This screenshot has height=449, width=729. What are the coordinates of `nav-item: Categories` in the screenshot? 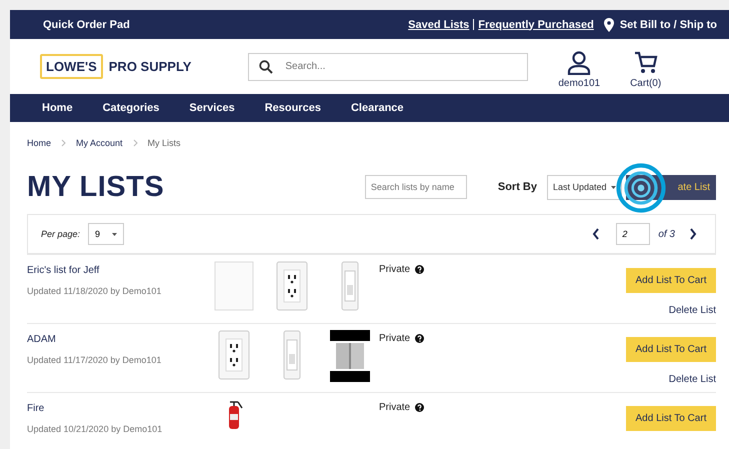 It's located at (131, 108).